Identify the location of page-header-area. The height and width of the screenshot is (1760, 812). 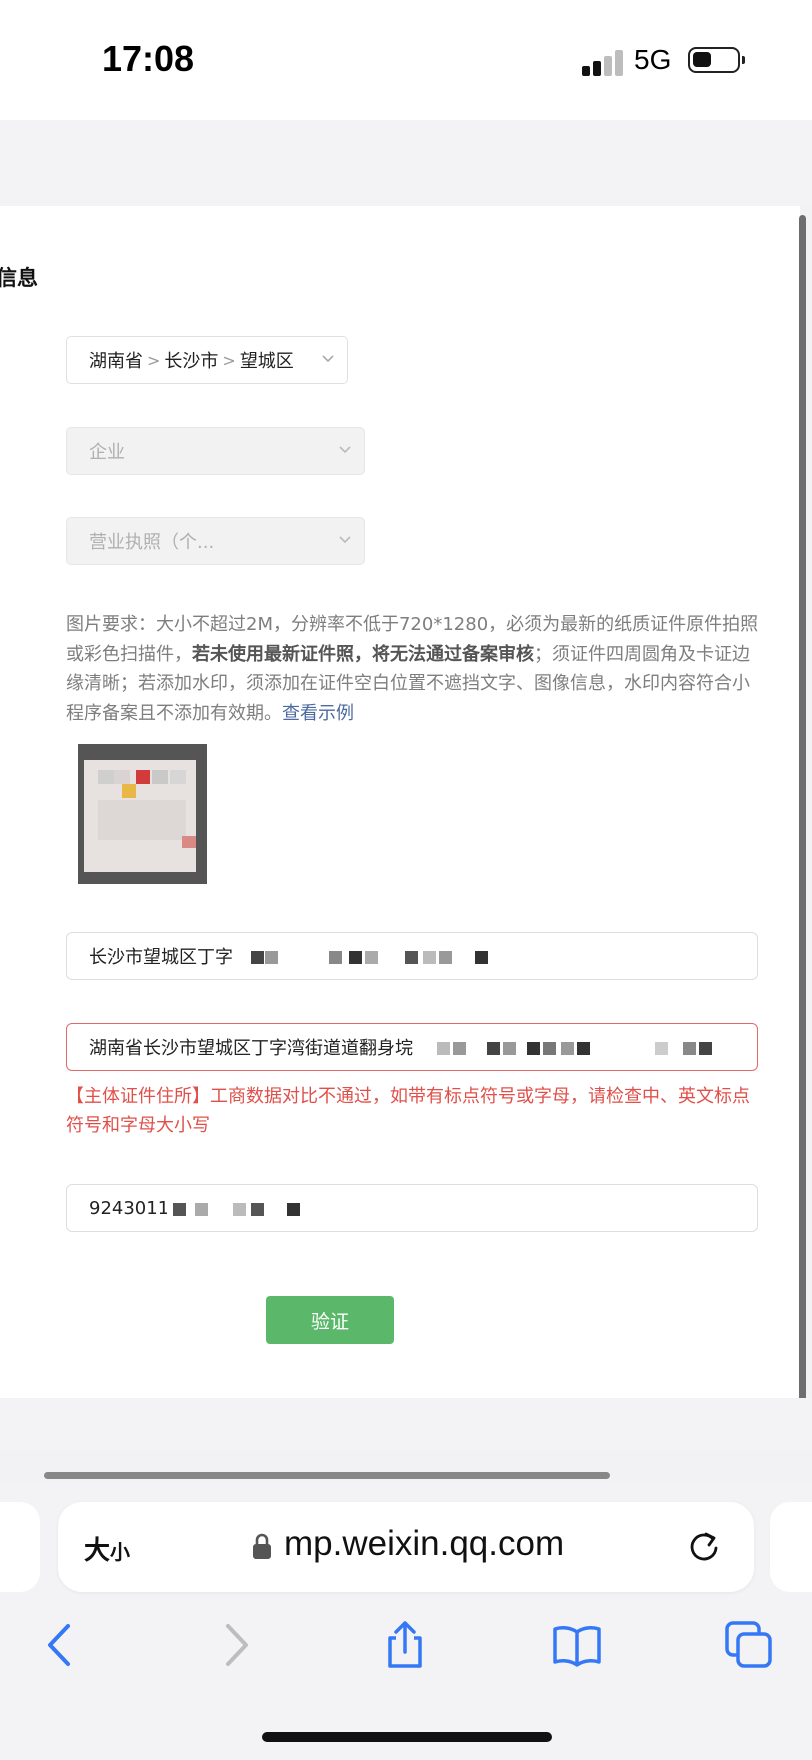
(406, 163).